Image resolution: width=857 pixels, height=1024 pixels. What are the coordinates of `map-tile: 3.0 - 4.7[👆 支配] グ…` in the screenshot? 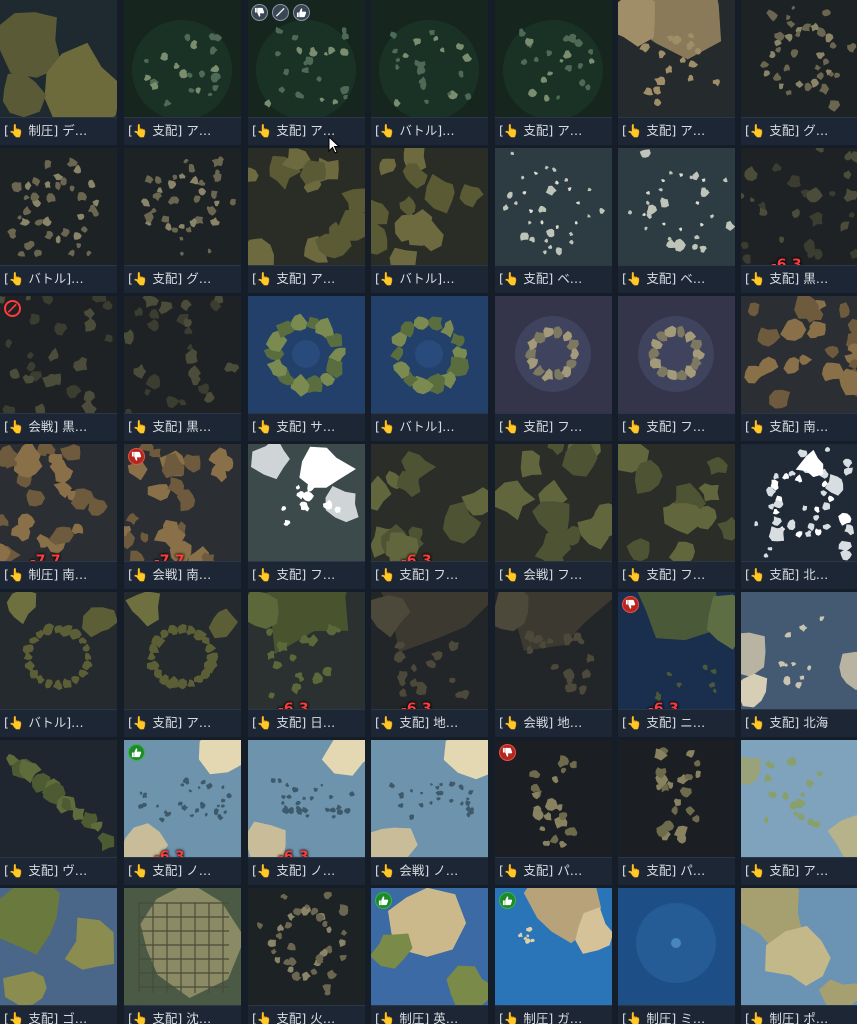 It's located at (799, 72).